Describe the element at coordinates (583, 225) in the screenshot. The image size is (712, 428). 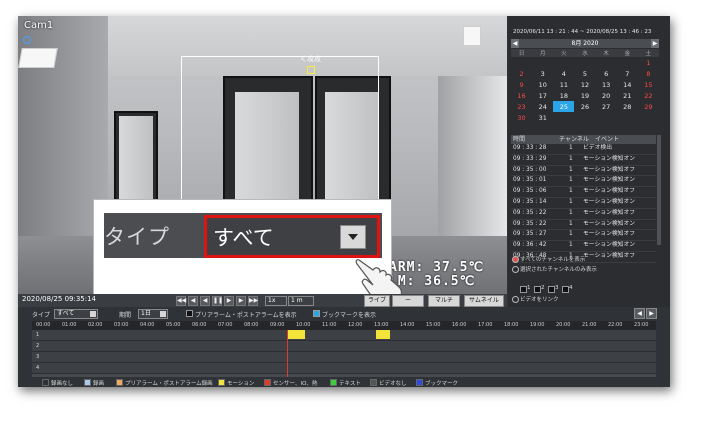
I see `event-row: 09 : 35 : 22 1 モーション検知オン` at that location.